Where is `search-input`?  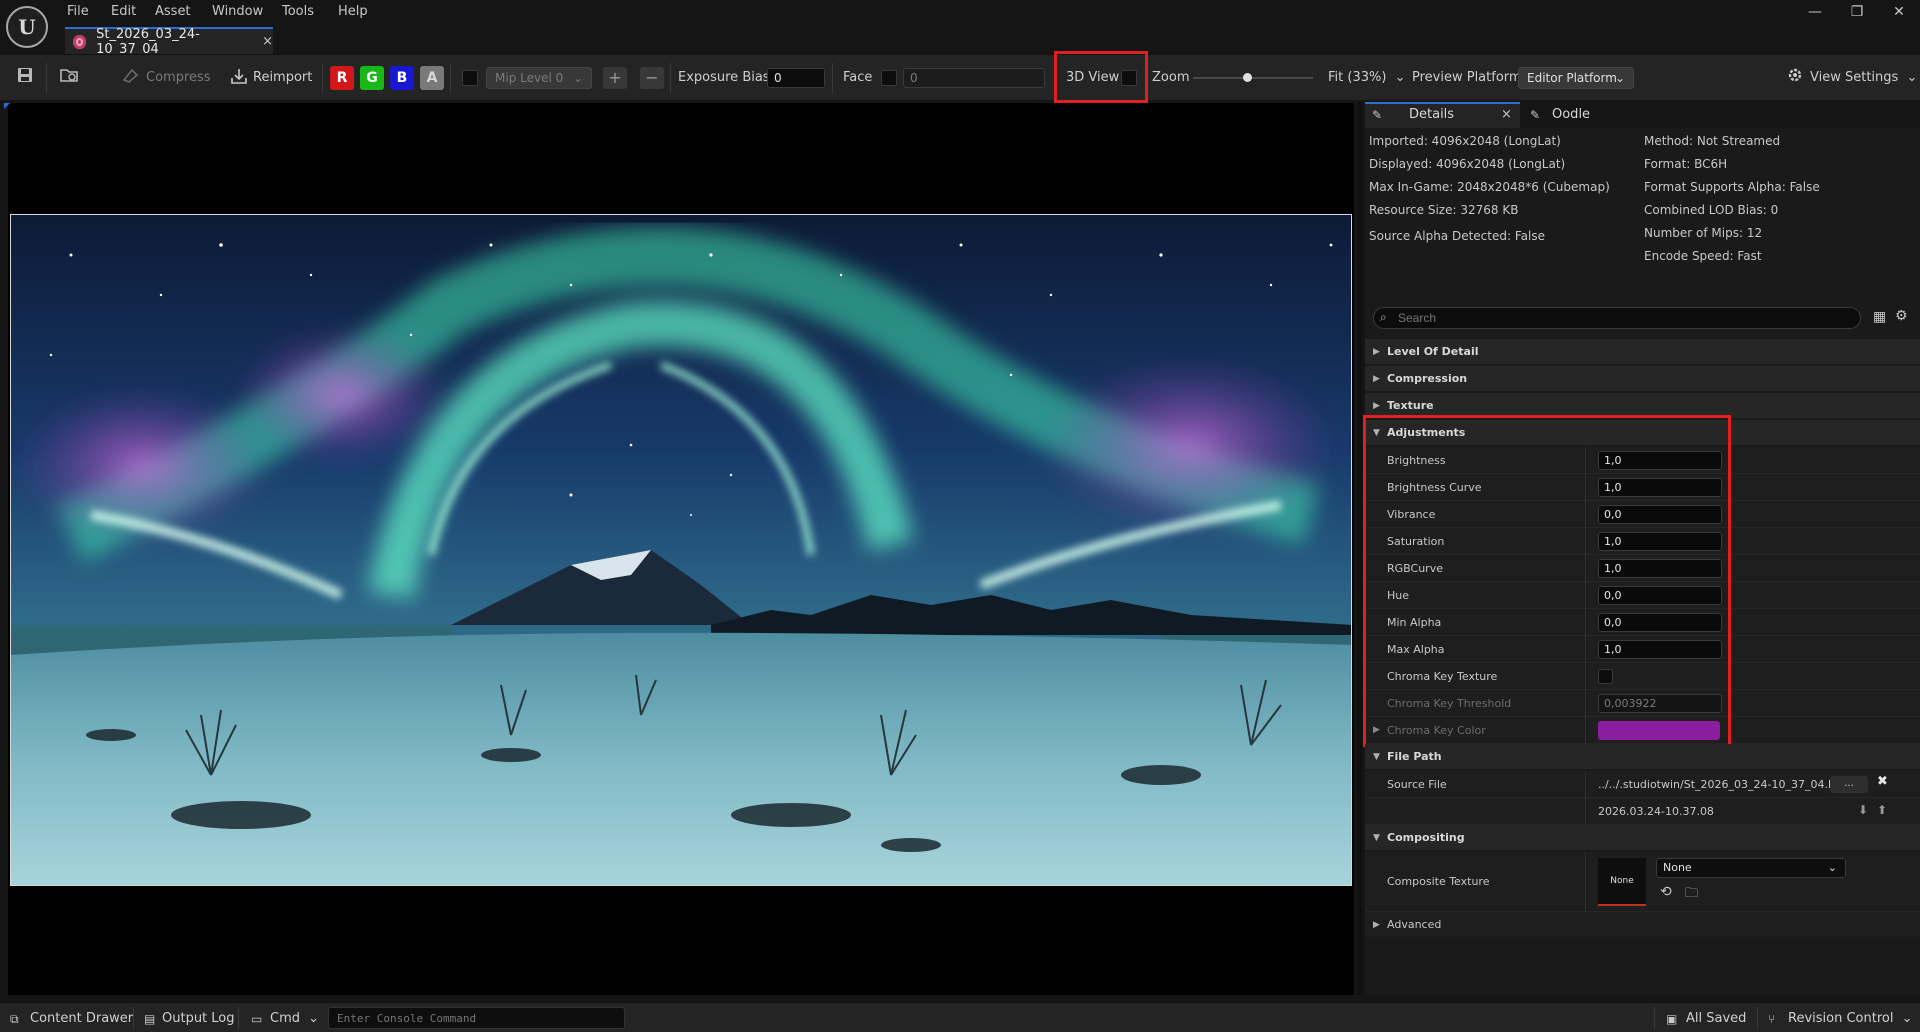 search-input is located at coordinates (1623, 318).